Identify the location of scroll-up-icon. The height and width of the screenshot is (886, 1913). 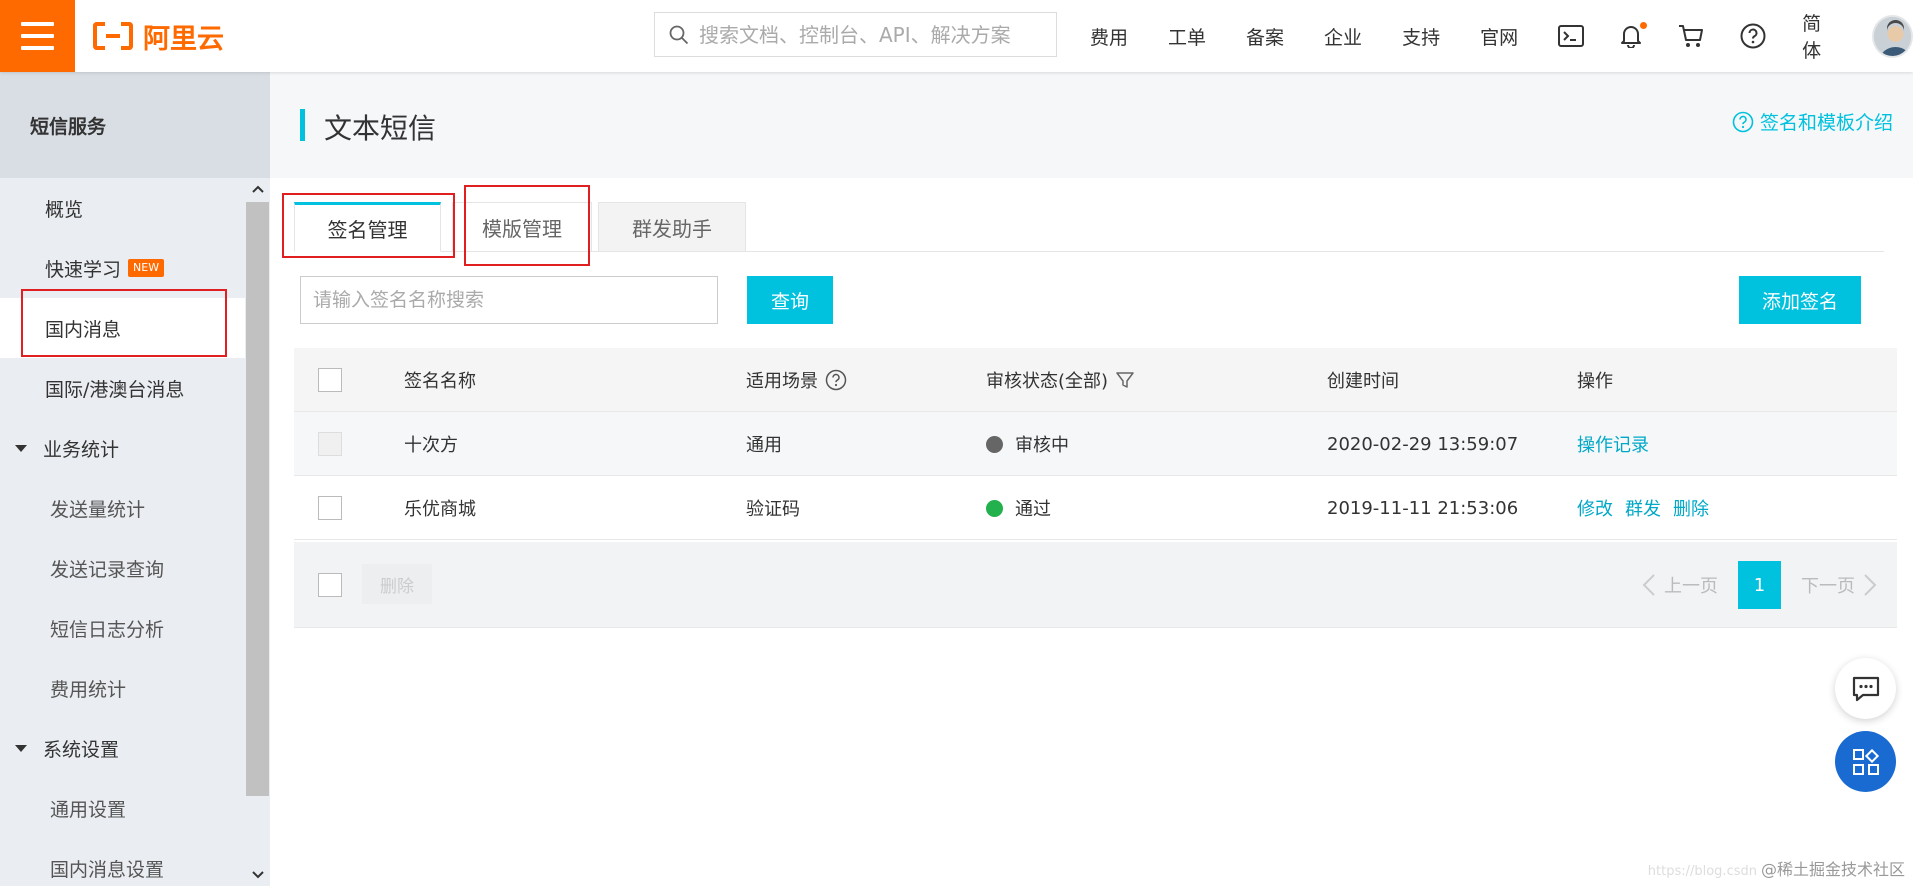
(257, 189).